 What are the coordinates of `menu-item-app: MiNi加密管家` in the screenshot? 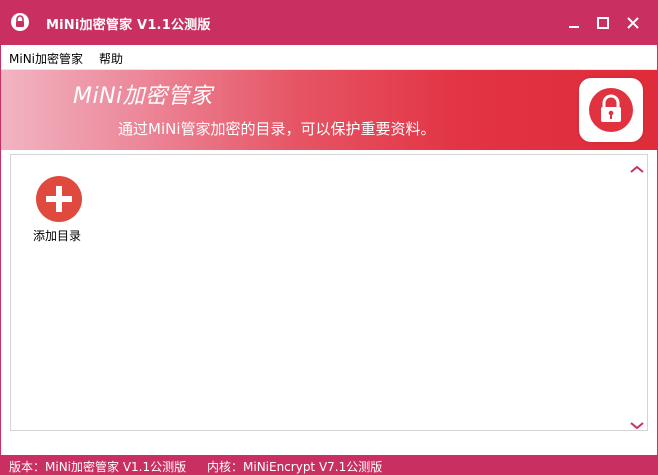 It's located at (46, 58).